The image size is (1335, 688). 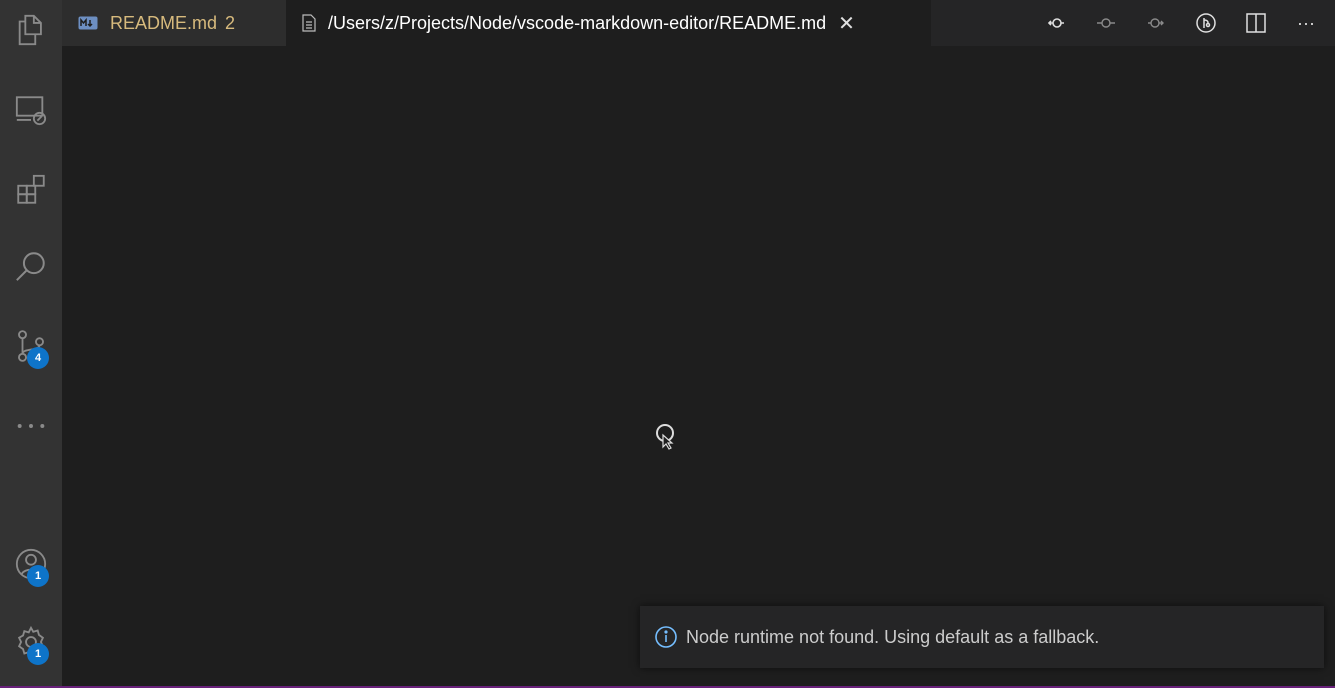 I want to click on timeline-button, so click(x=1106, y=23).